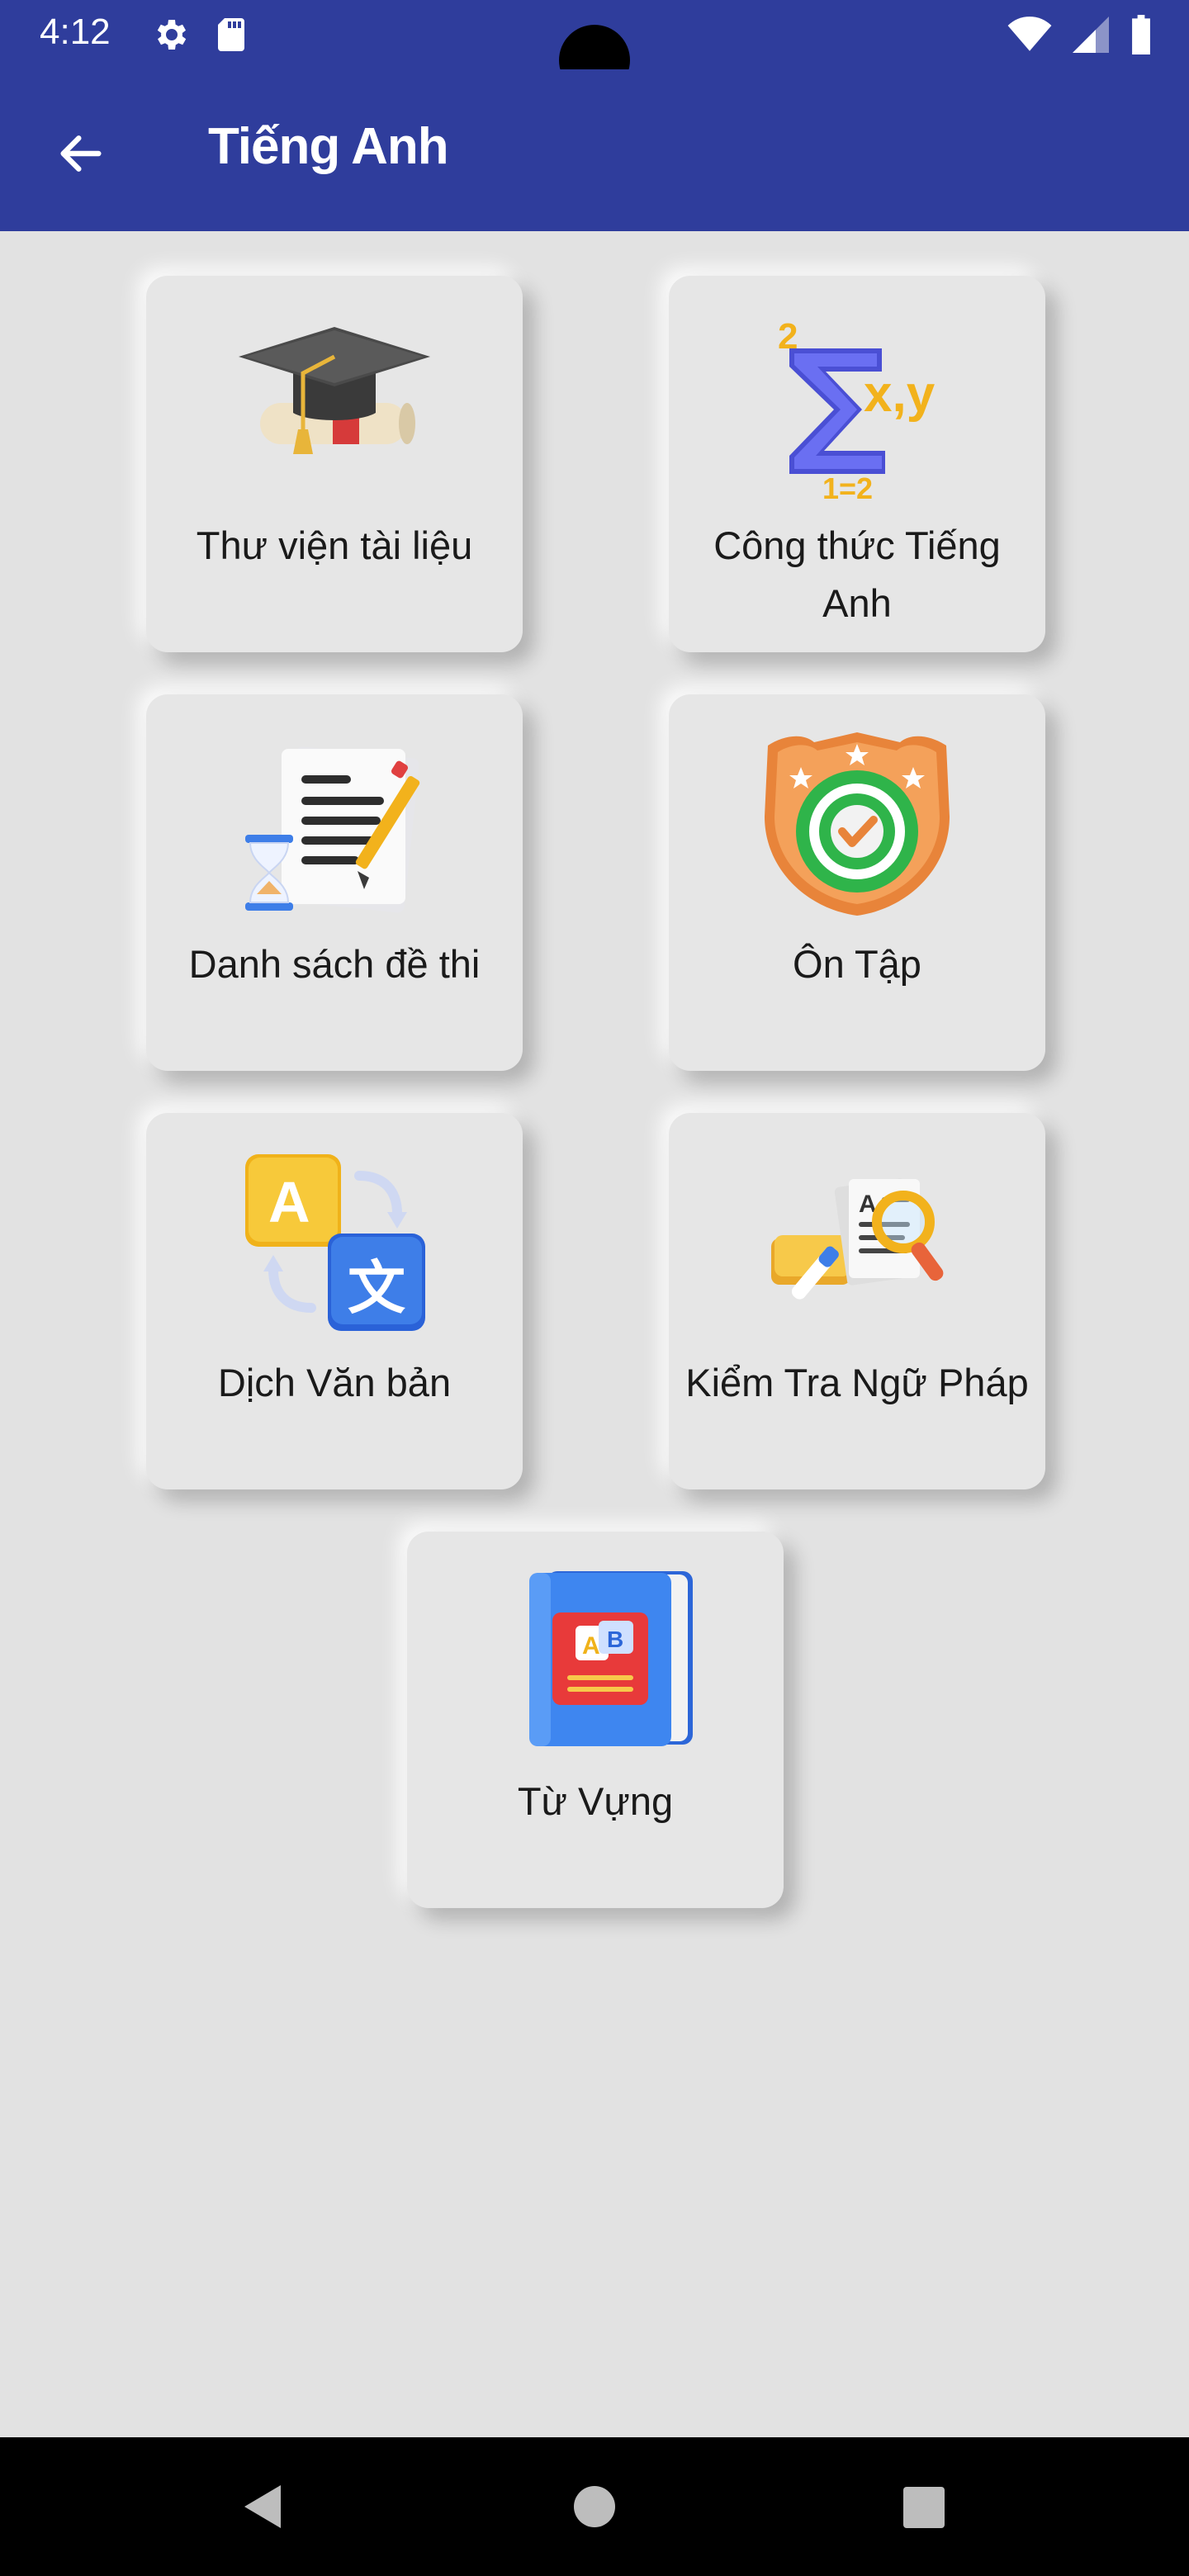 This screenshot has height=2576, width=1189. Describe the element at coordinates (857, 1382) in the screenshot. I see `menu-card-label: Kiểm Tra Ngữ Pháp` at that location.